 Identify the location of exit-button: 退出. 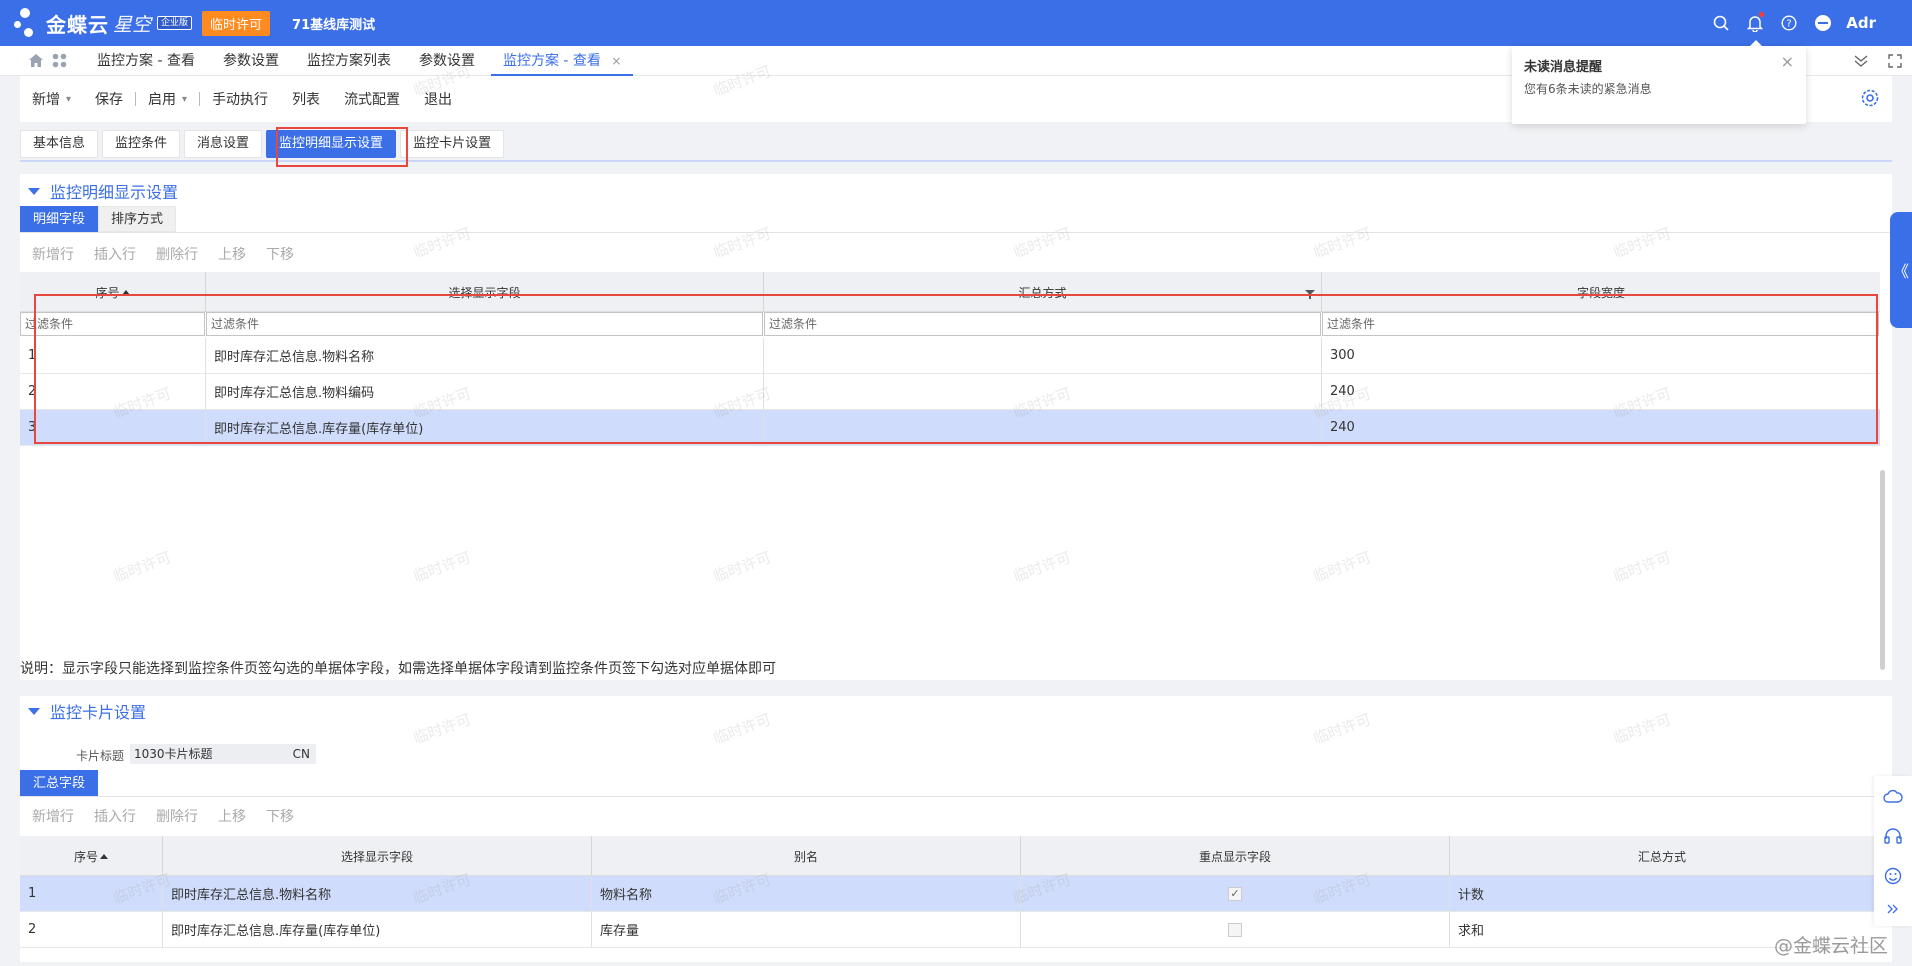
(438, 99).